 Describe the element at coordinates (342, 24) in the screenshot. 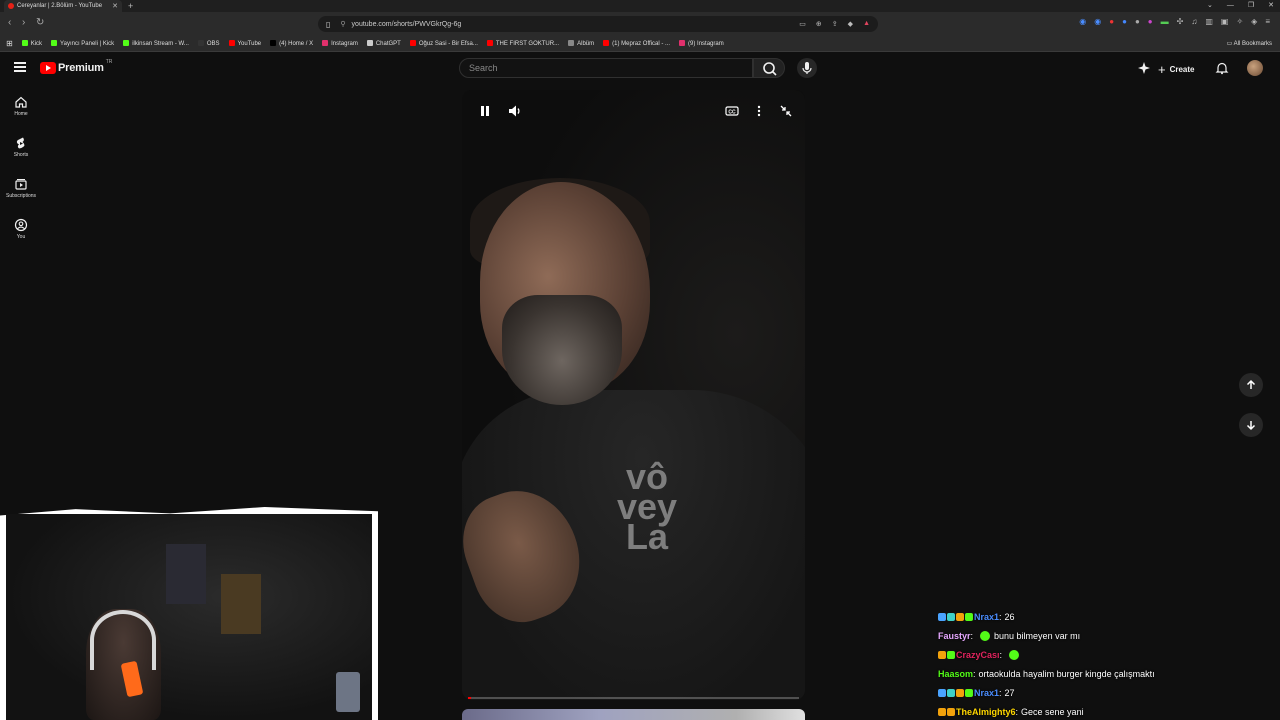

I see `site-info-icon: ⚲` at that location.